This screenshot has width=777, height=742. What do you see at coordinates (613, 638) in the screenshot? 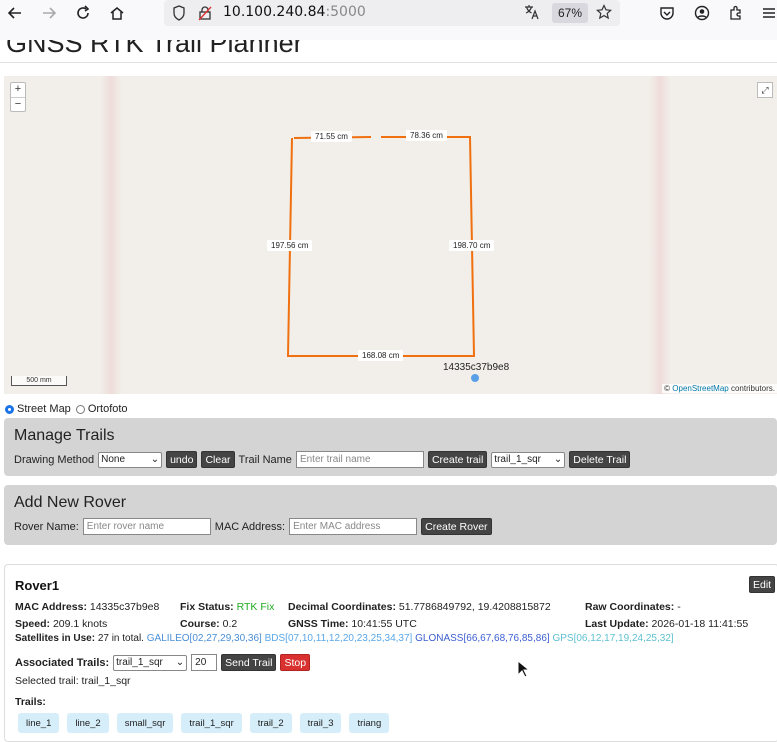
I see `gps-satellites: GPS[06,12,17,19,24,25,32]` at bounding box center [613, 638].